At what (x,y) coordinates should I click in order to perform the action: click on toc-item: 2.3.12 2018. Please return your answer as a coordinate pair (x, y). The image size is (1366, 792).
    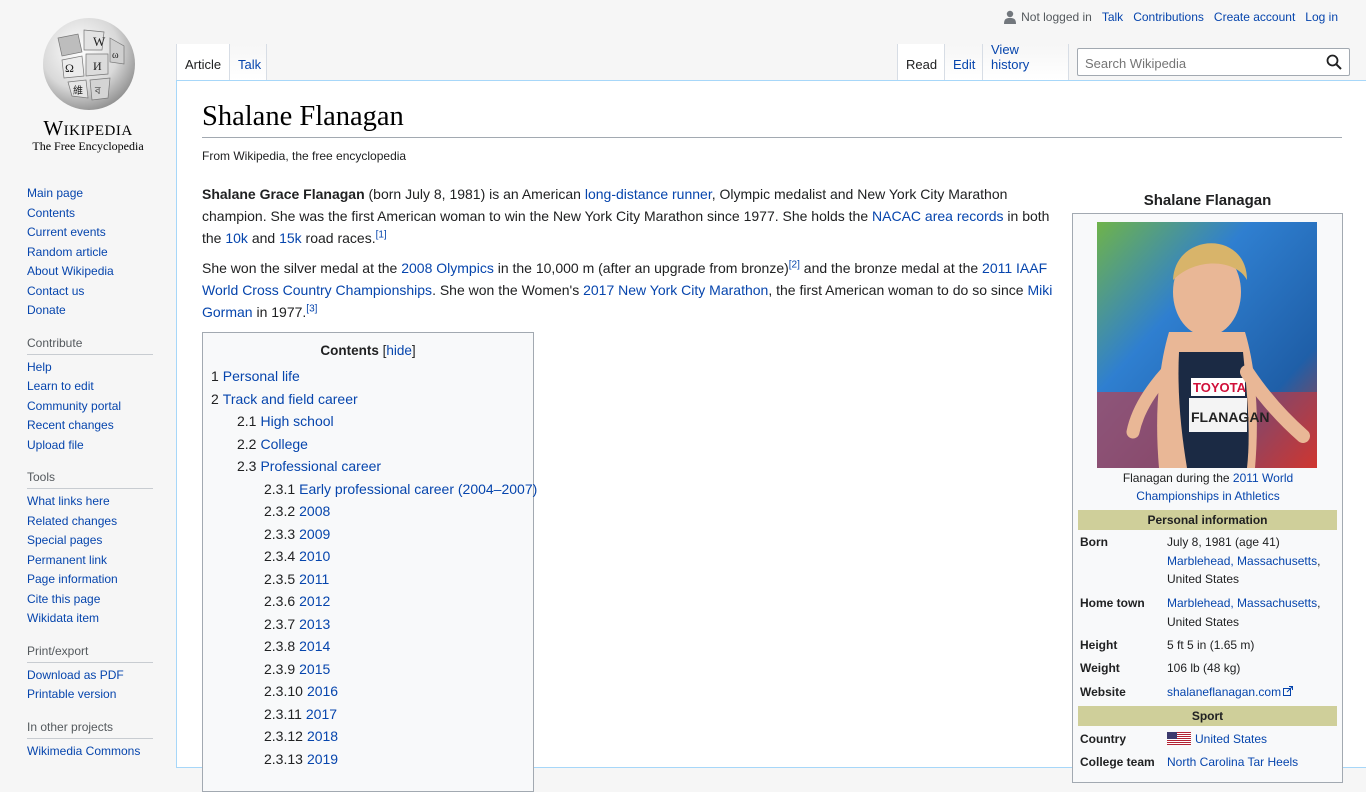
    Looking at the image, I should click on (374, 736).